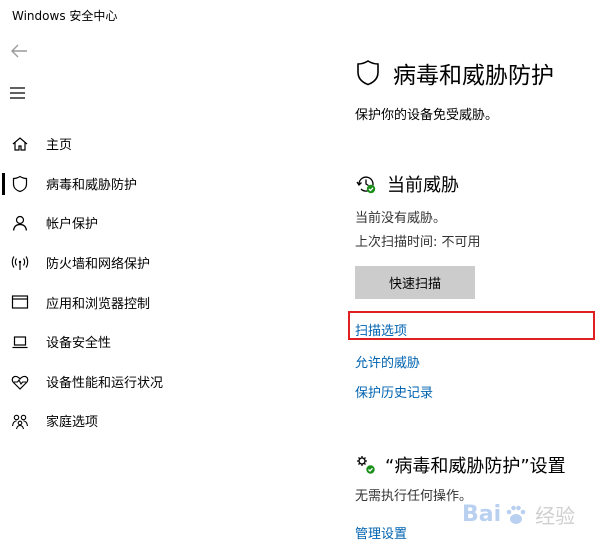  I want to click on current-threats-header: 当前威胁, so click(407, 184).